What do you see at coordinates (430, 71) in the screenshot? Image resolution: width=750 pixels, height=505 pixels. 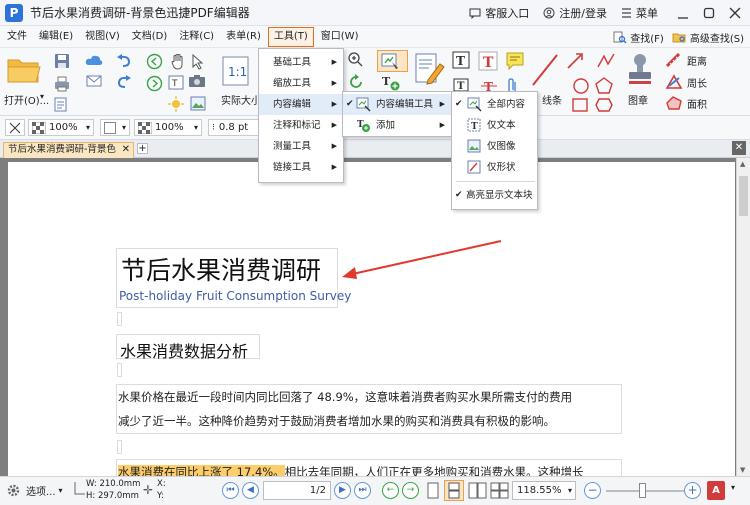 I see `typewriter-button` at bounding box center [430, 71].